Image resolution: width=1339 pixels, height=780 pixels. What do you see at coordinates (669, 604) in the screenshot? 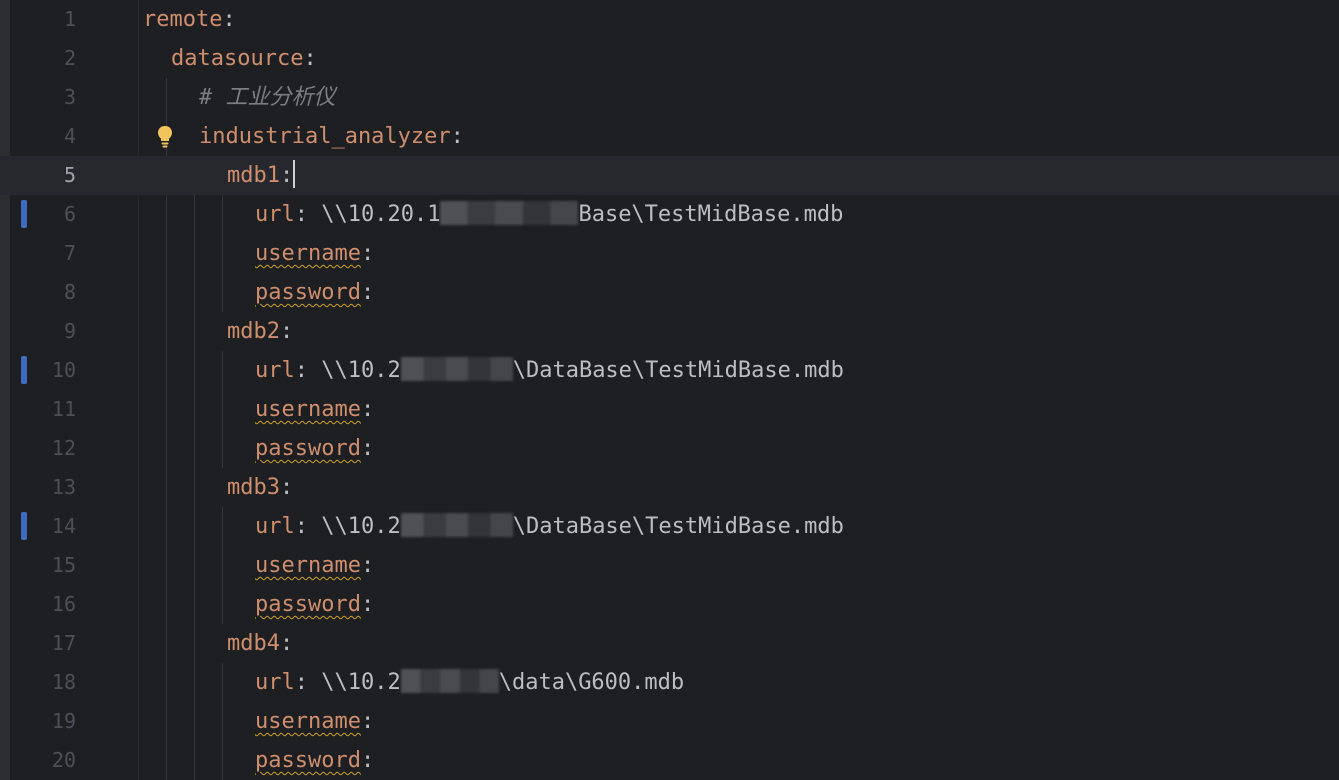
I see `code-line: 16 password:` at bounding box center [669, 604].